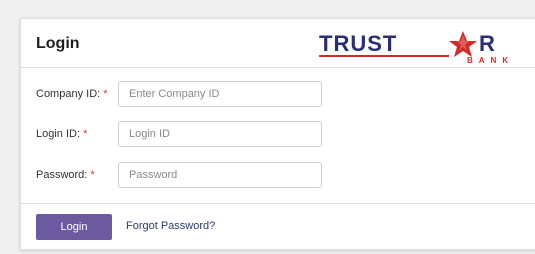 The height and width of the screenshot is (254, 535). What do you see at coordinates (487, 43) in the screenshot?
I see `logo-text-end: R` at bounding box center [487, 43].